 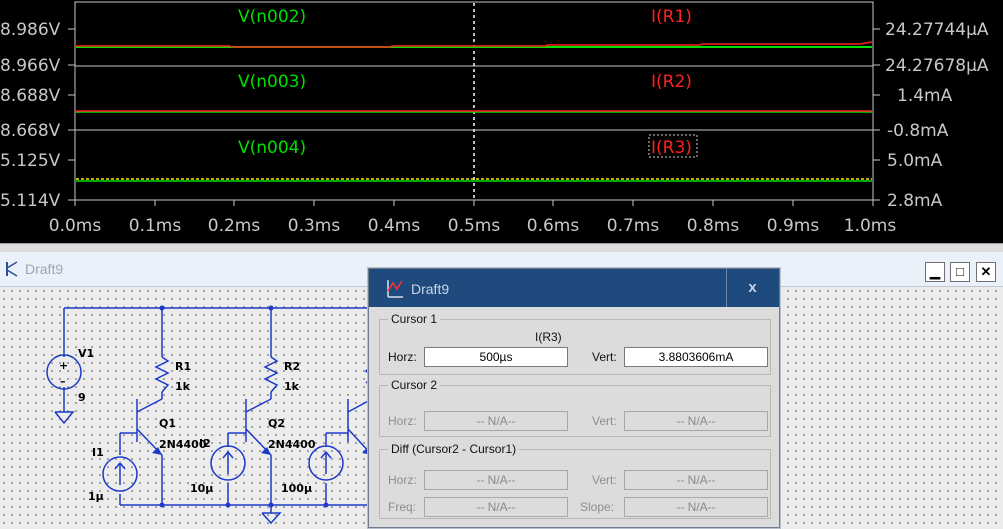 What do you see at coordinates (430, 289) in the screenshot?
I see `dialog-title: Draft9` at bounding box center [430, 289].